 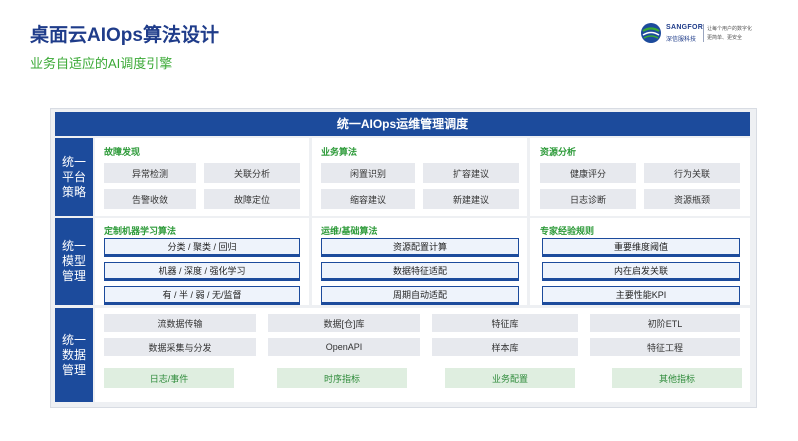 What do you see at coordinates (505, 347) in the screenshot?
I see `chip-sample-store: 样本库` at bounding box center [505, 347].